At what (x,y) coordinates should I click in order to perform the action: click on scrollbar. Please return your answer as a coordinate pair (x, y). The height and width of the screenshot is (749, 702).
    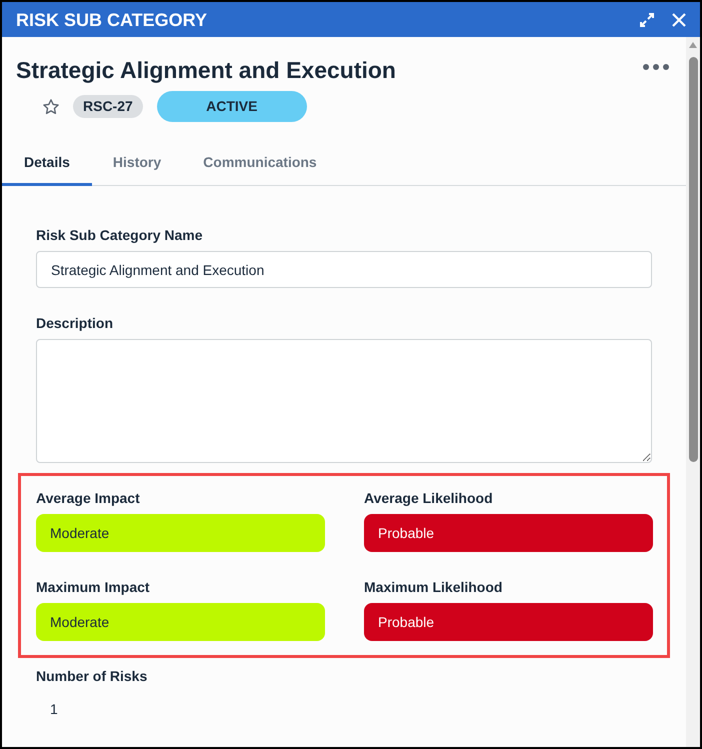
    Looking at the image, I should click on (693, 392).